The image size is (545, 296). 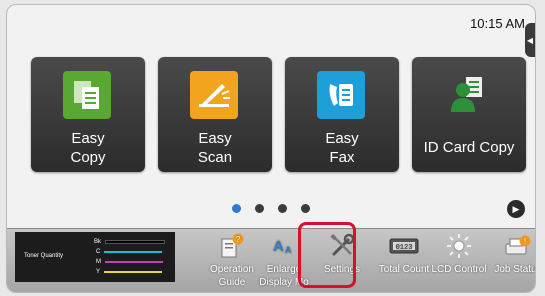 What do you see at coordinates (512, 246) in the screenshot?
I see `job-status-icon: !` at bounding box center [512, 246].